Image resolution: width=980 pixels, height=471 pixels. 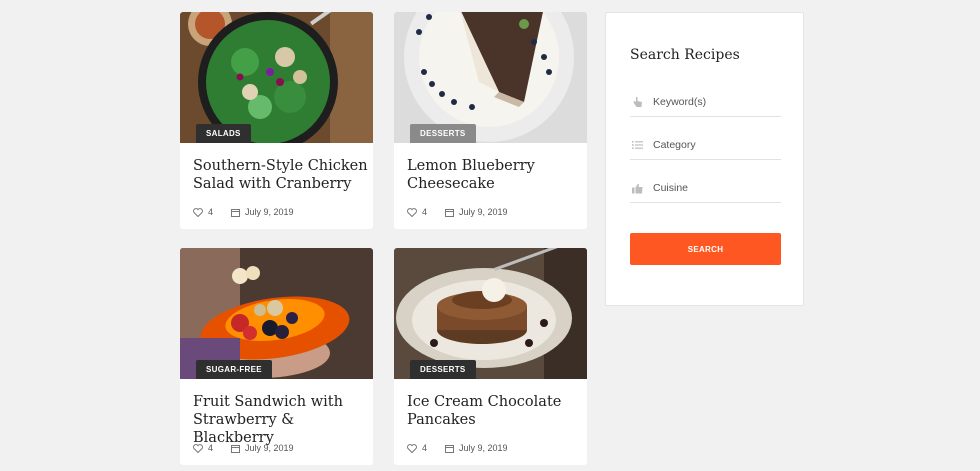 I want to click on recipe-title: Ice Cream Chocolate Pancakes, so click(x=494, y=411).